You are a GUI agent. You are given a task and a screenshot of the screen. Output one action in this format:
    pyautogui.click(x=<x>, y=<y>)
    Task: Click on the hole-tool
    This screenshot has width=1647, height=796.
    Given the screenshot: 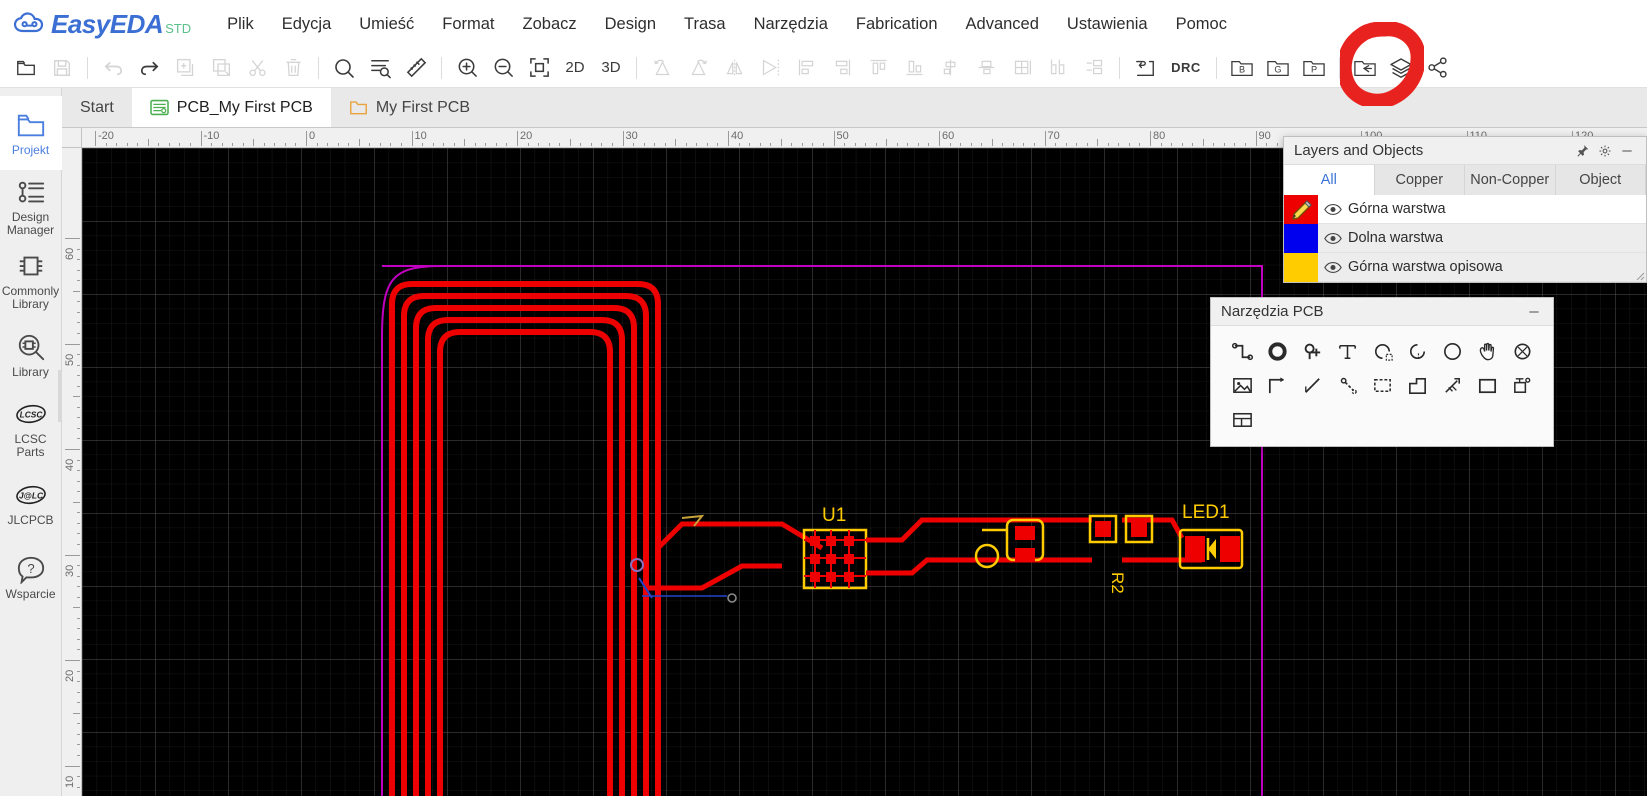 What is the action you would take?
    pyautogui.click(x=1522, y=351)
    